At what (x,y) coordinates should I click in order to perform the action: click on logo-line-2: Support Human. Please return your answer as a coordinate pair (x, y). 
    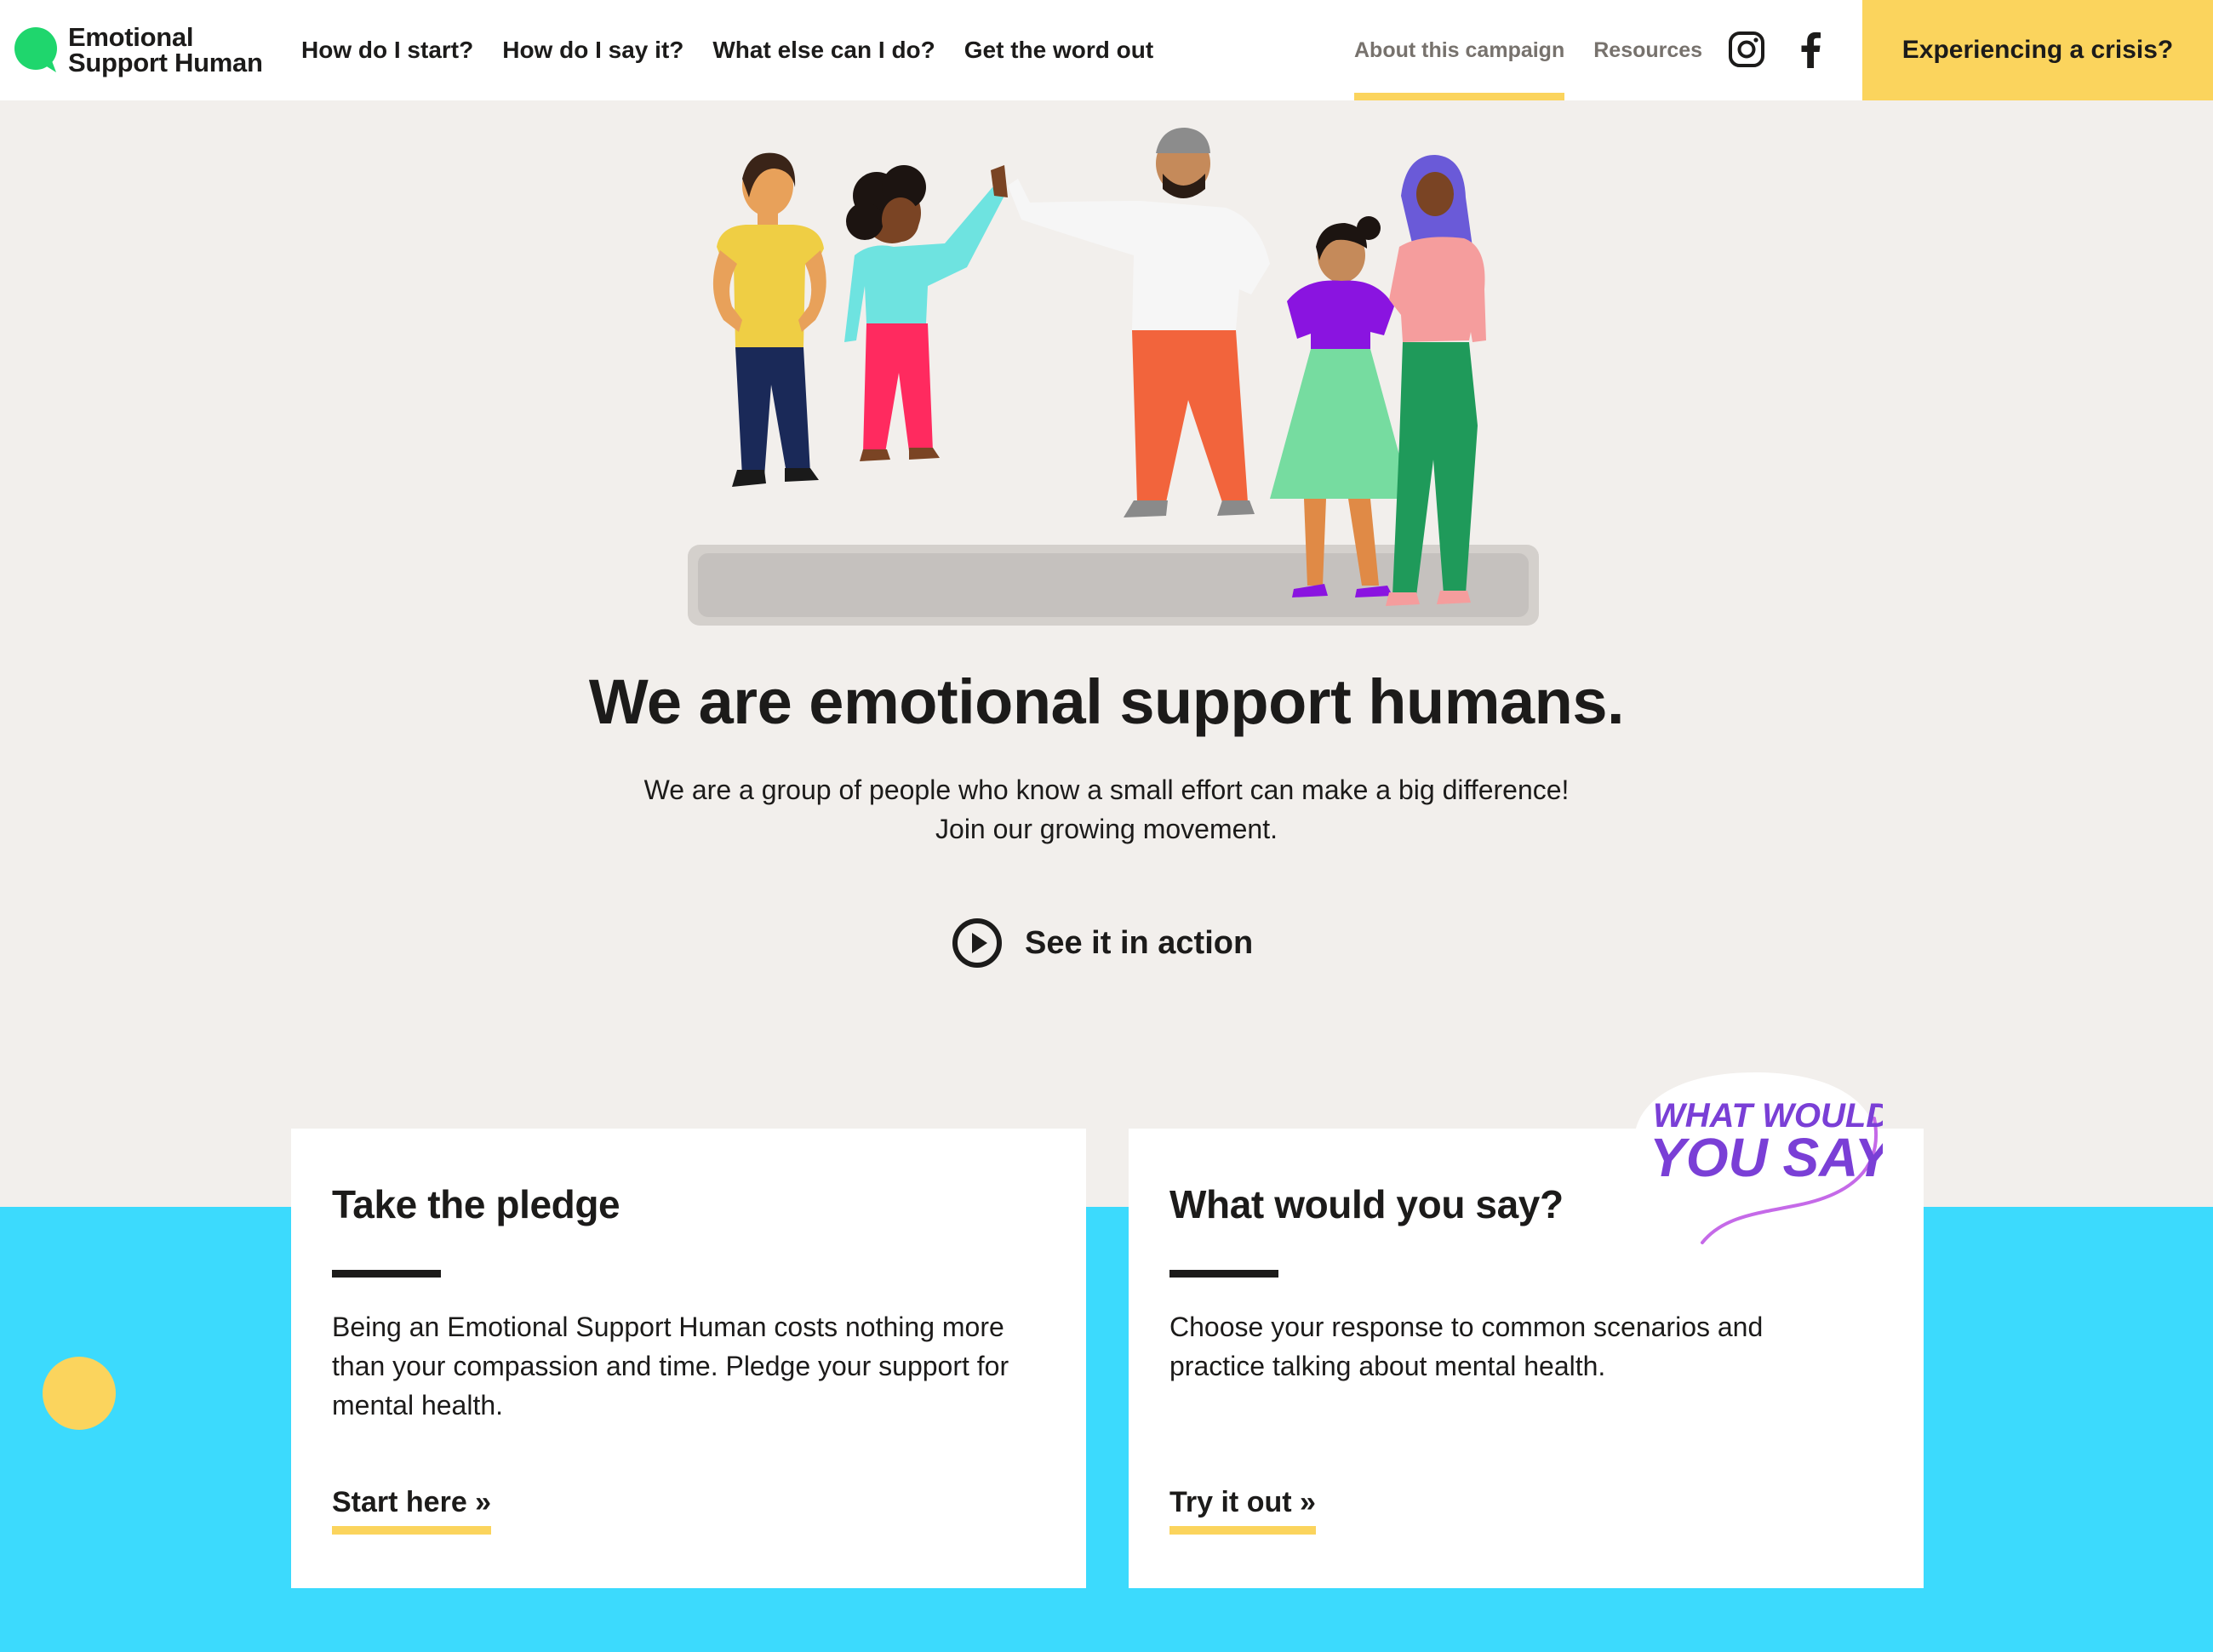
    Looking at the image, I should click on (165, 63).